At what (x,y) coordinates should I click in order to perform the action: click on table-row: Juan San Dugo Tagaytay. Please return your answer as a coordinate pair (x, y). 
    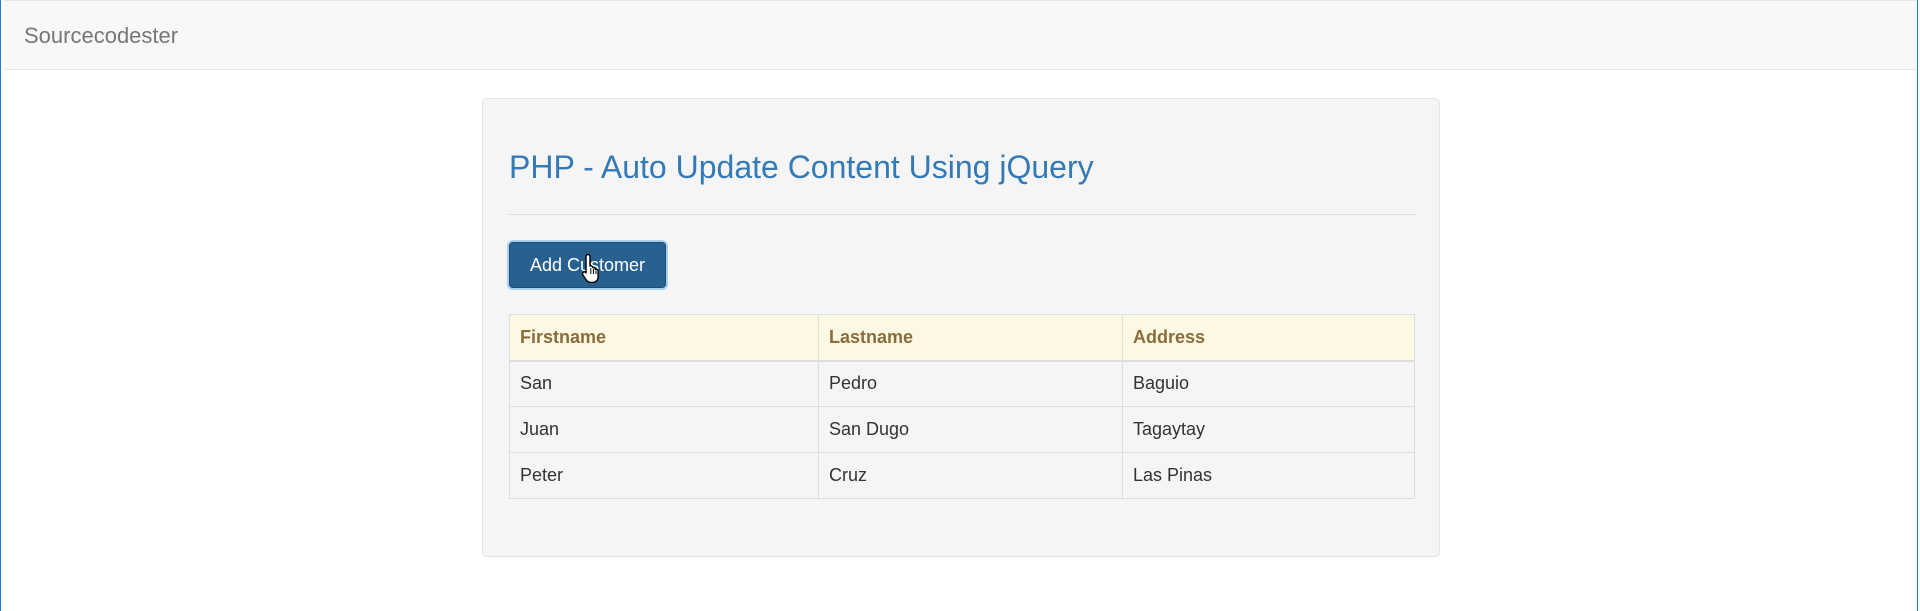
    Looking at the image, I should click on (962, 429).